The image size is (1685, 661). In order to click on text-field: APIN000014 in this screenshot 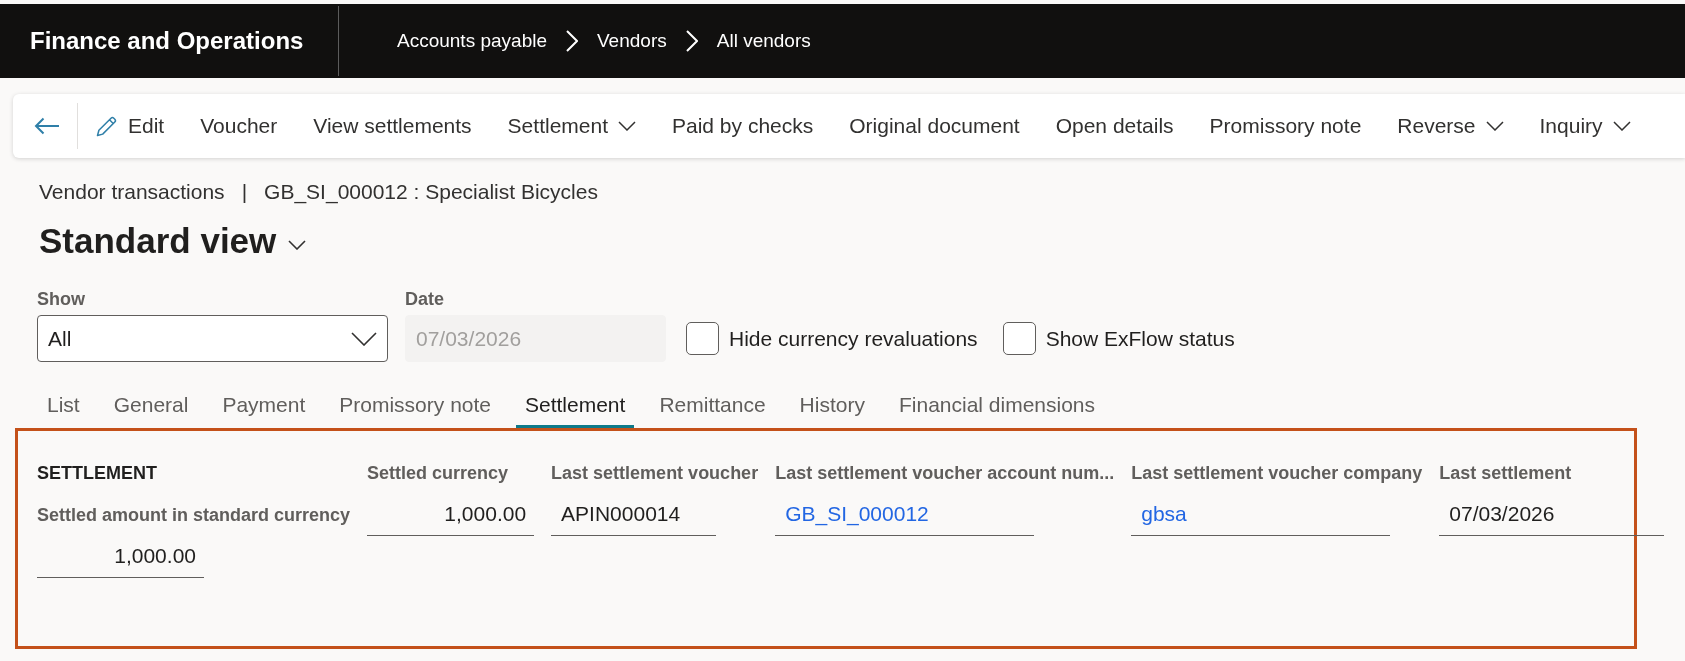, I will do `click(634, 514)`.